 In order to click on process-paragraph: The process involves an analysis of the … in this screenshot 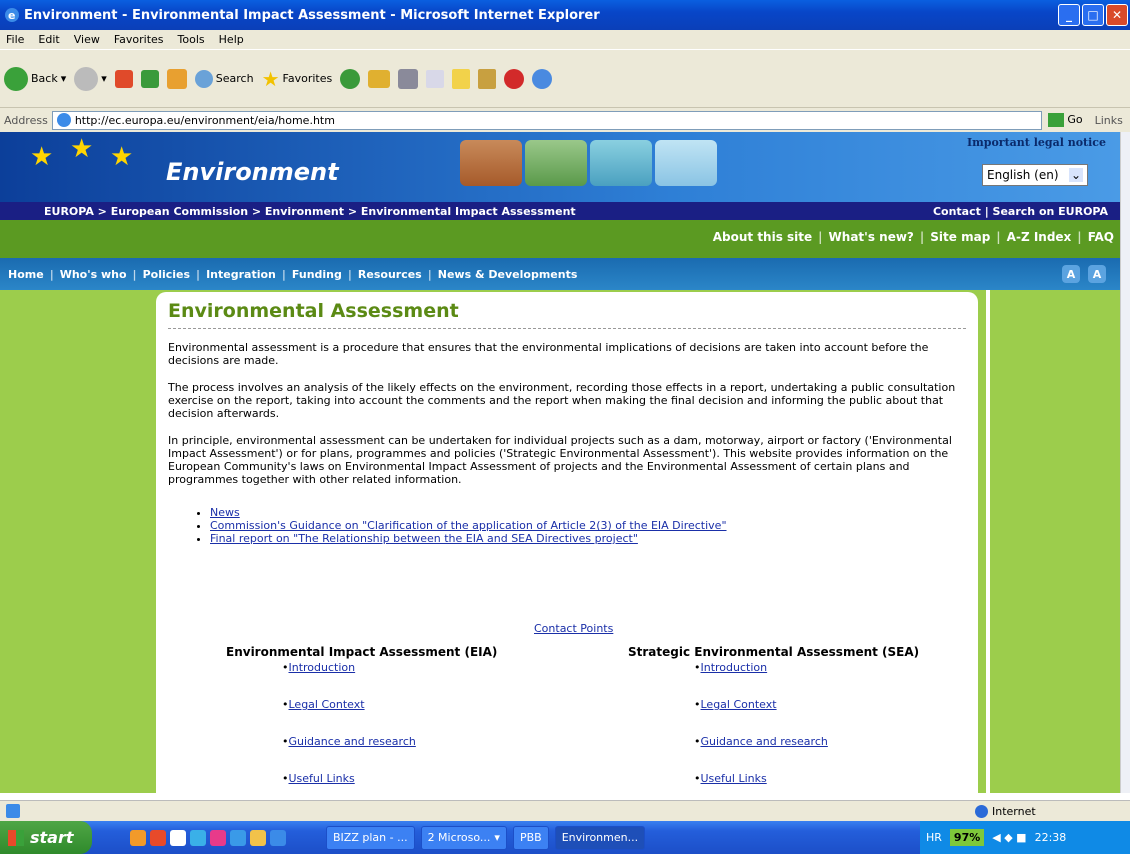, I will do `click(562, 400)`.